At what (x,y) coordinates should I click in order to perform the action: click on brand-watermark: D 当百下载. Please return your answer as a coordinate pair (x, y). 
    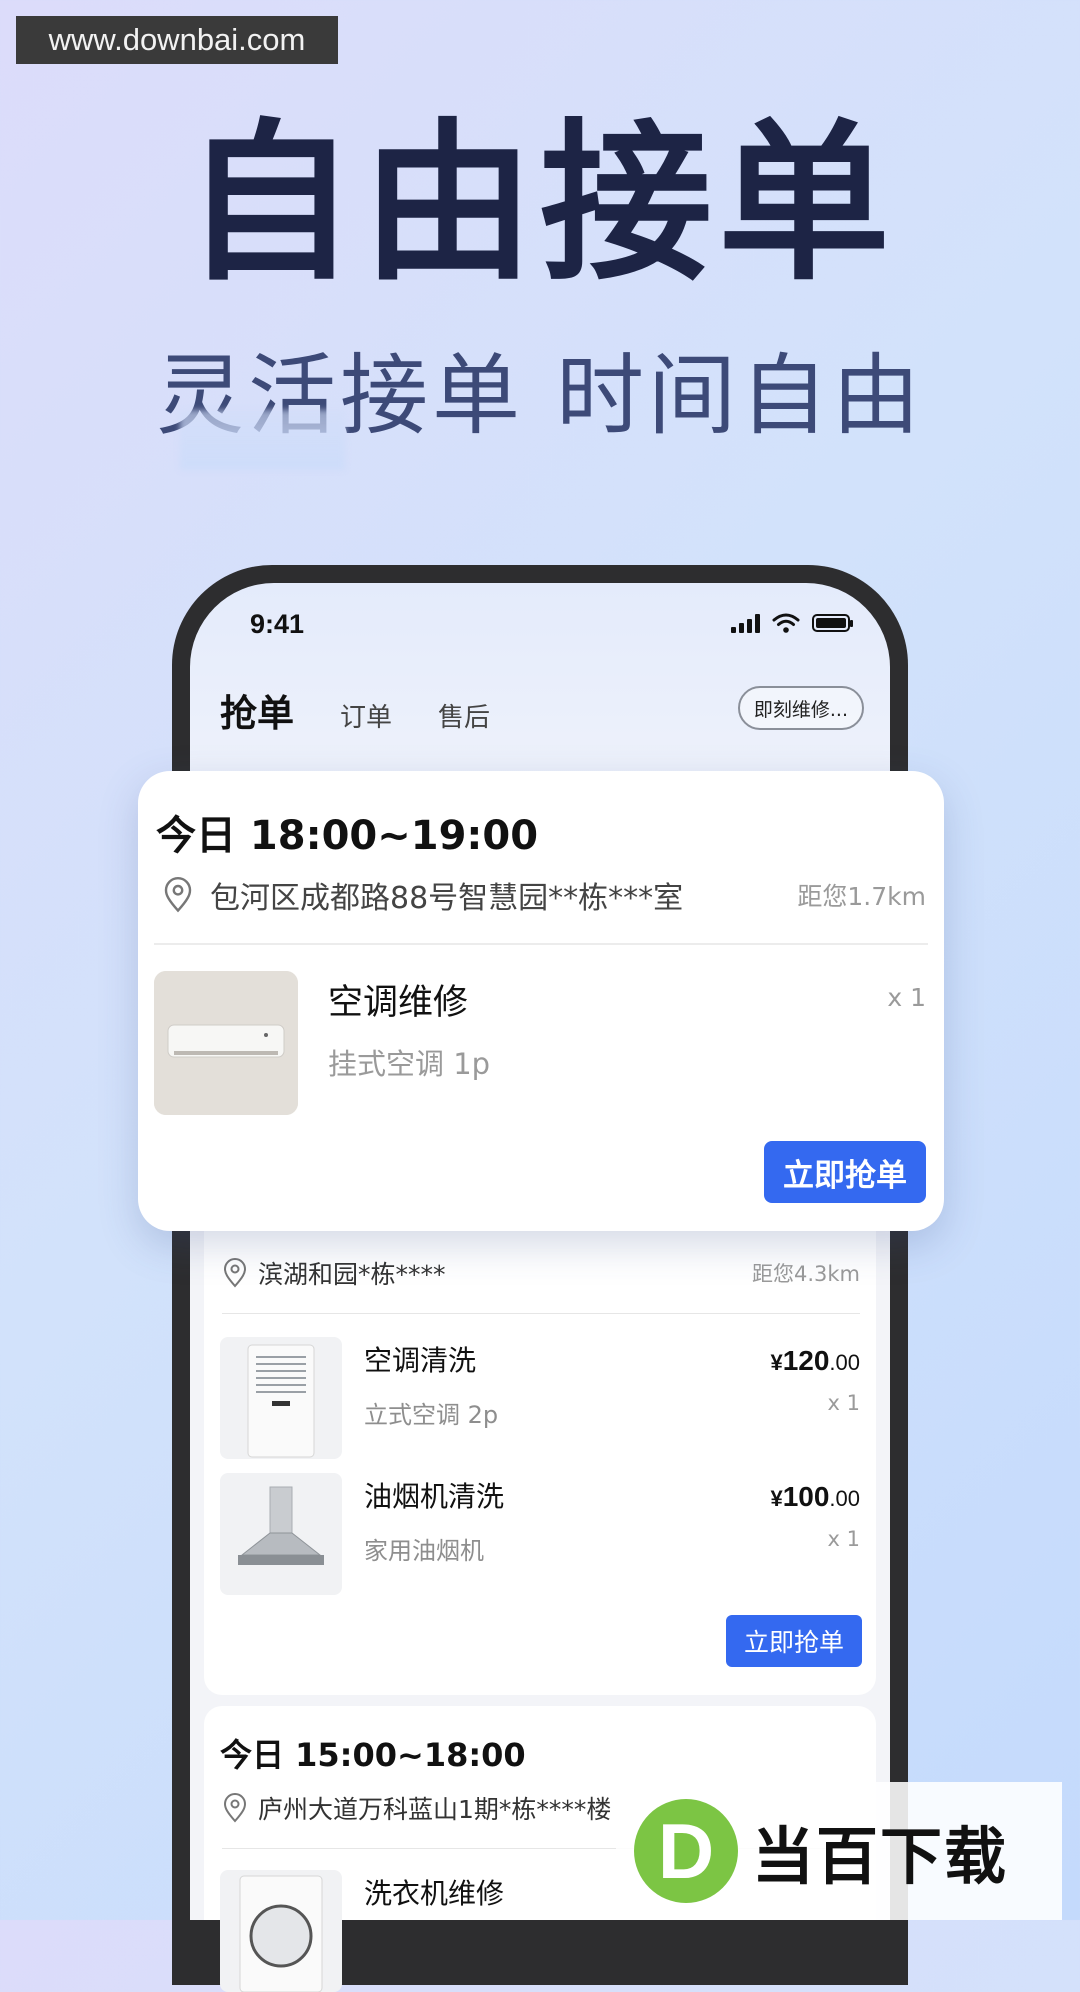
    Looking at the image, I should click on (839, 1851).